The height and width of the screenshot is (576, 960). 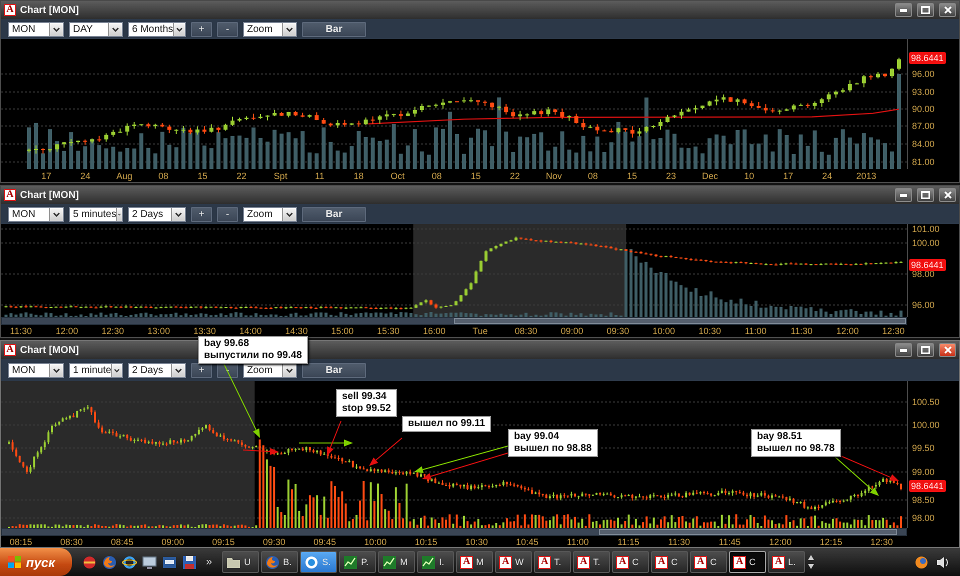 I want to click on callout-text: выпустили по 99.48, so click(x=253, y=356).